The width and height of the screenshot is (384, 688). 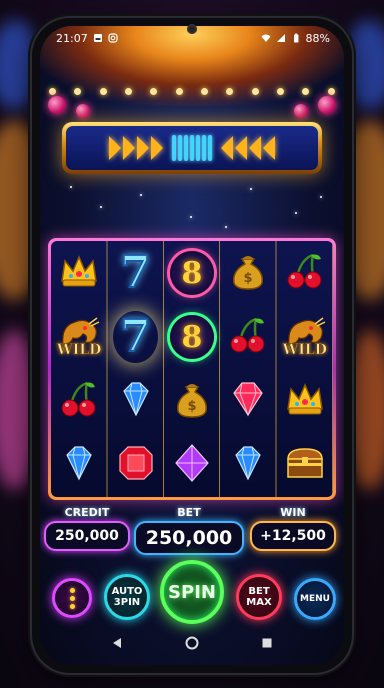 I want to click on bet-display: BET 250,000, so click(x=189, y=530).